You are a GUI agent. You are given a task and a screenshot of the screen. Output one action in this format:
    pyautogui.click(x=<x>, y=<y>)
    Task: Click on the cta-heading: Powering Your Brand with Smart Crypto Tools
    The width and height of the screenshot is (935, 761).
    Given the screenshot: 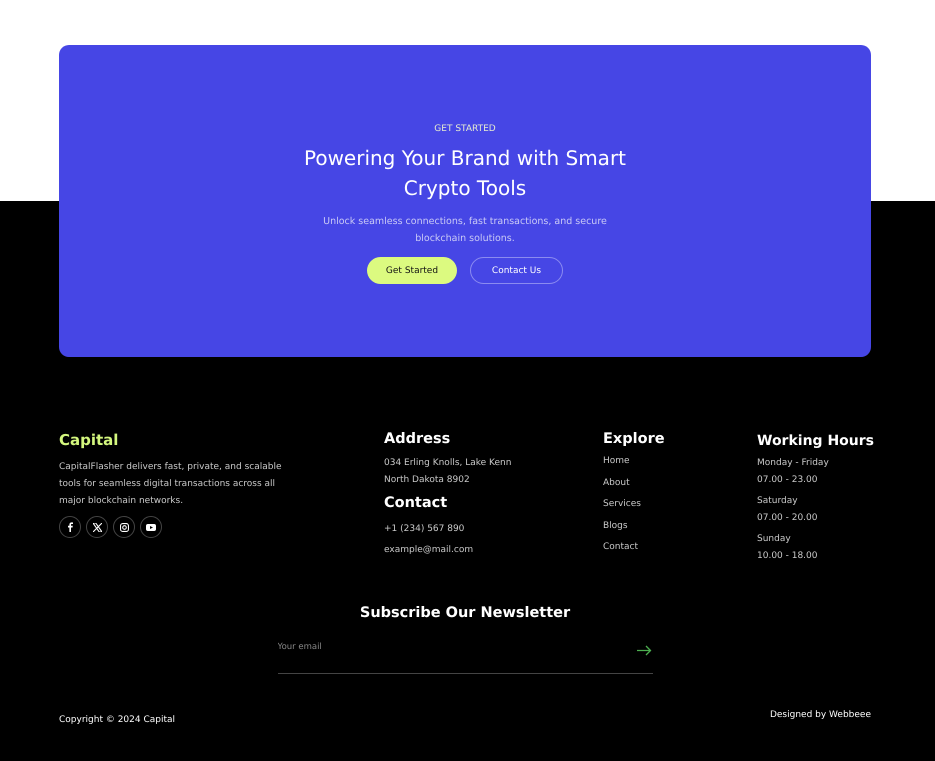 What is the action you would take?
    pyautogui.click(x=465, y=173)
    